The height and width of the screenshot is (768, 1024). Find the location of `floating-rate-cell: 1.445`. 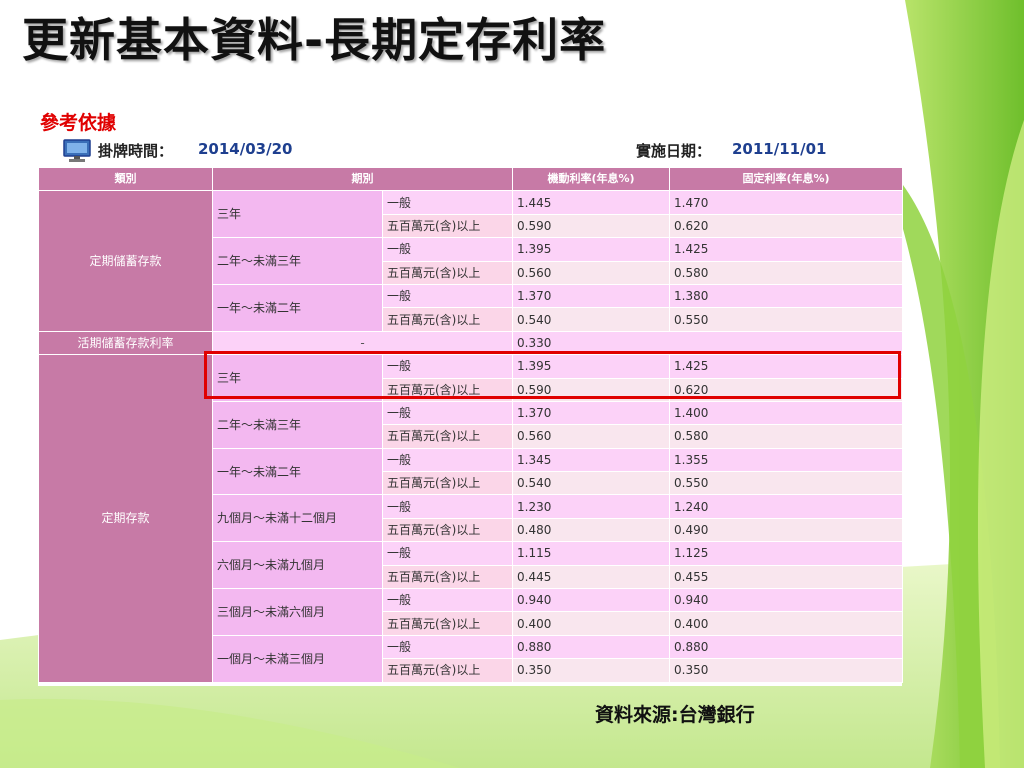

floating-rate-cell: 1.445 is located at coordinates (591, 202).